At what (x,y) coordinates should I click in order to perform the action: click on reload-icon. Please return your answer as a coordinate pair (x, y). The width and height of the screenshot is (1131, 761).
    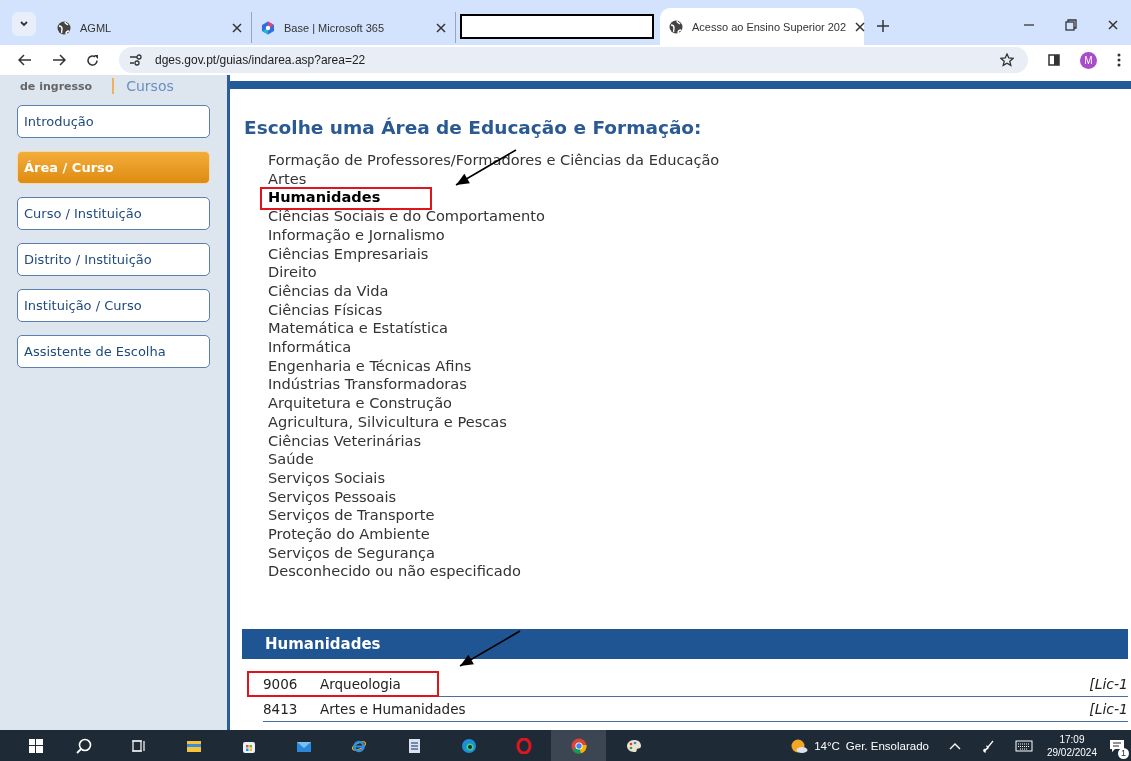
    Looking at the image, I should click on (92, 60).